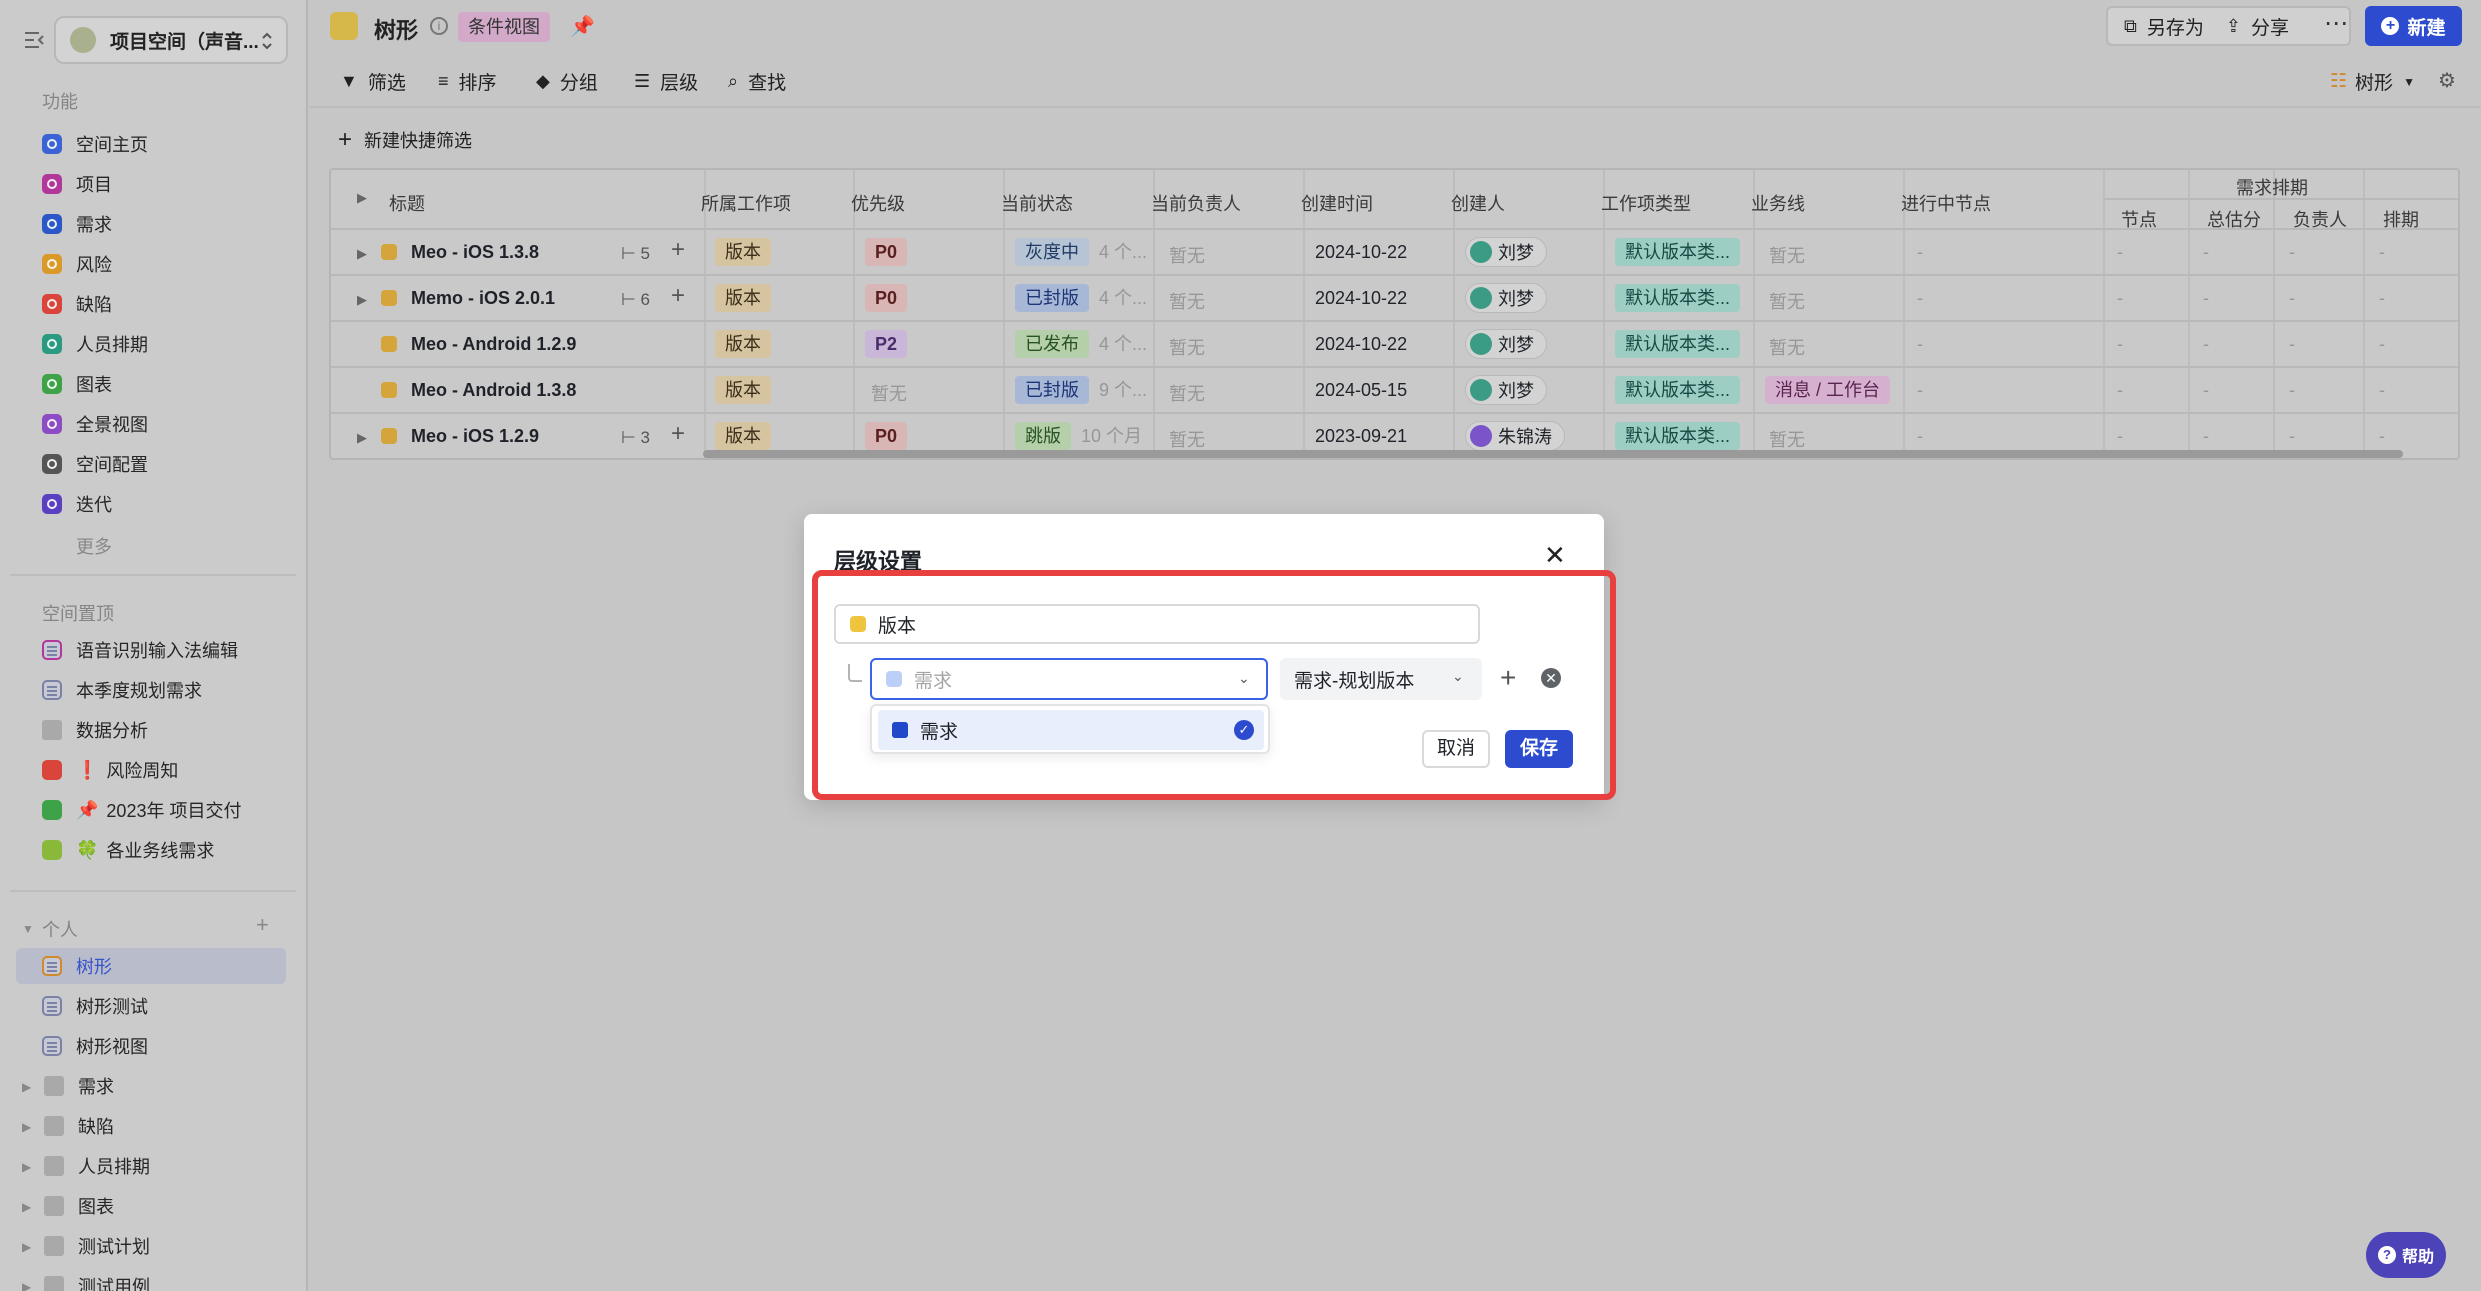 This screenshot has width=2481, height=1291. Describe the element at coordinates (1069, 679) in the screenshot. I see `level2-select: 需求 ⌄` at that location.